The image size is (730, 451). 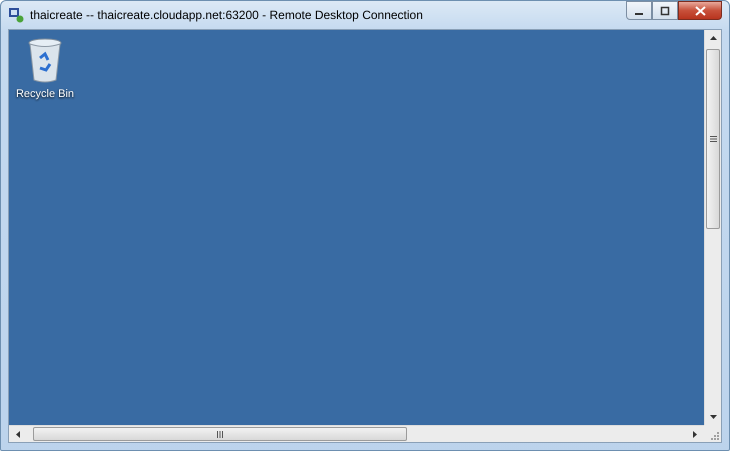 I want to click on maximize-button, so click(x=665, y=10).